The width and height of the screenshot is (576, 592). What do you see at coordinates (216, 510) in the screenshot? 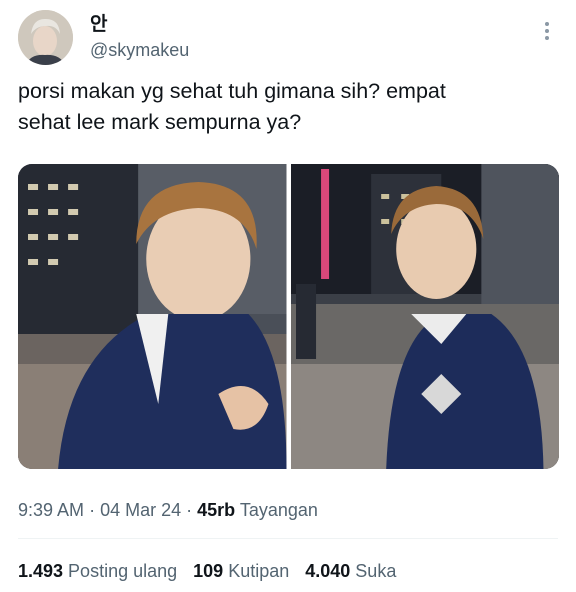
I see `views-count: 45rb` at bounding box center [216, 510].